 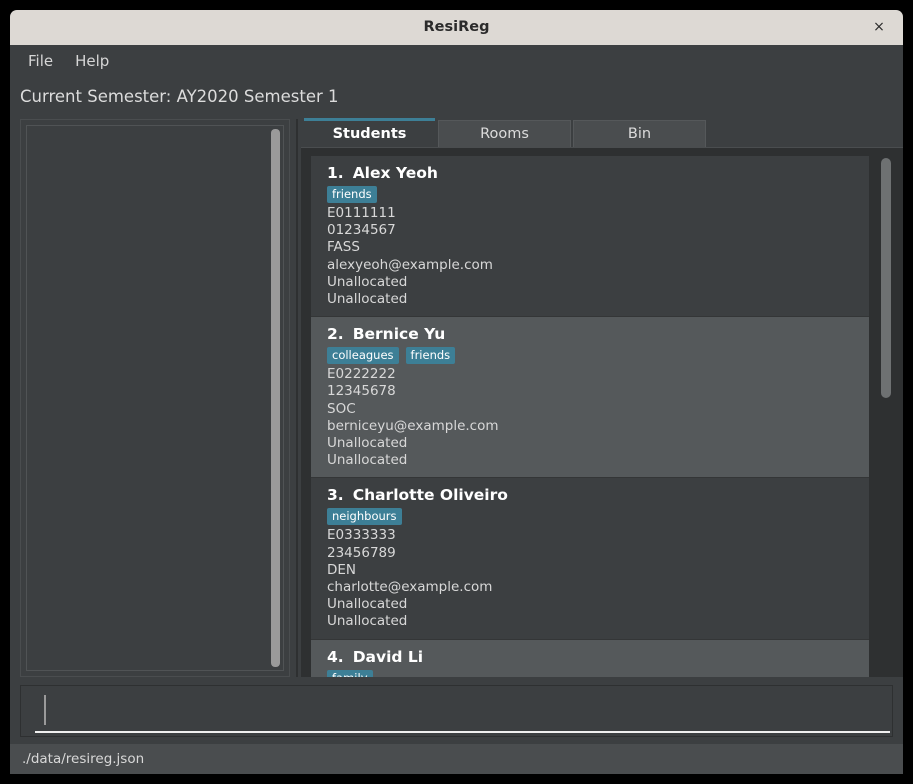 What do you see at coordinates (463, 710) in the screenshot?
I see `command-input` at bounding box center [463, 710].